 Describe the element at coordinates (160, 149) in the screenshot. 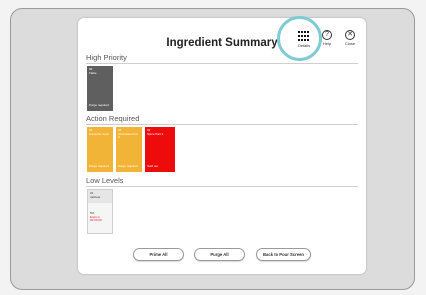

I see `ingredient-card-spice-part-2: 02 Spice Part 2 Sold out` at that location.